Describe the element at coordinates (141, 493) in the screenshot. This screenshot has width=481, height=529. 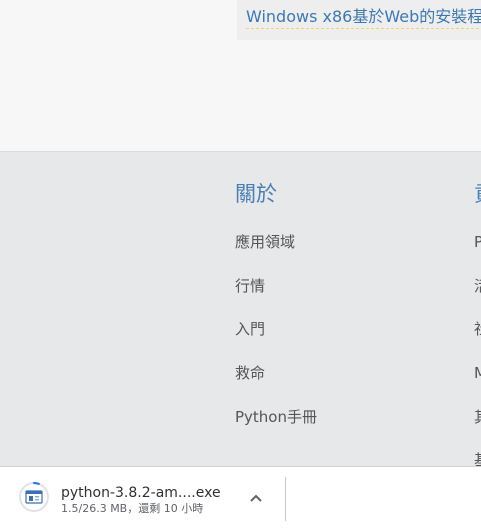
I see `download-filename: python-3.8.2-am....exe` at that location.